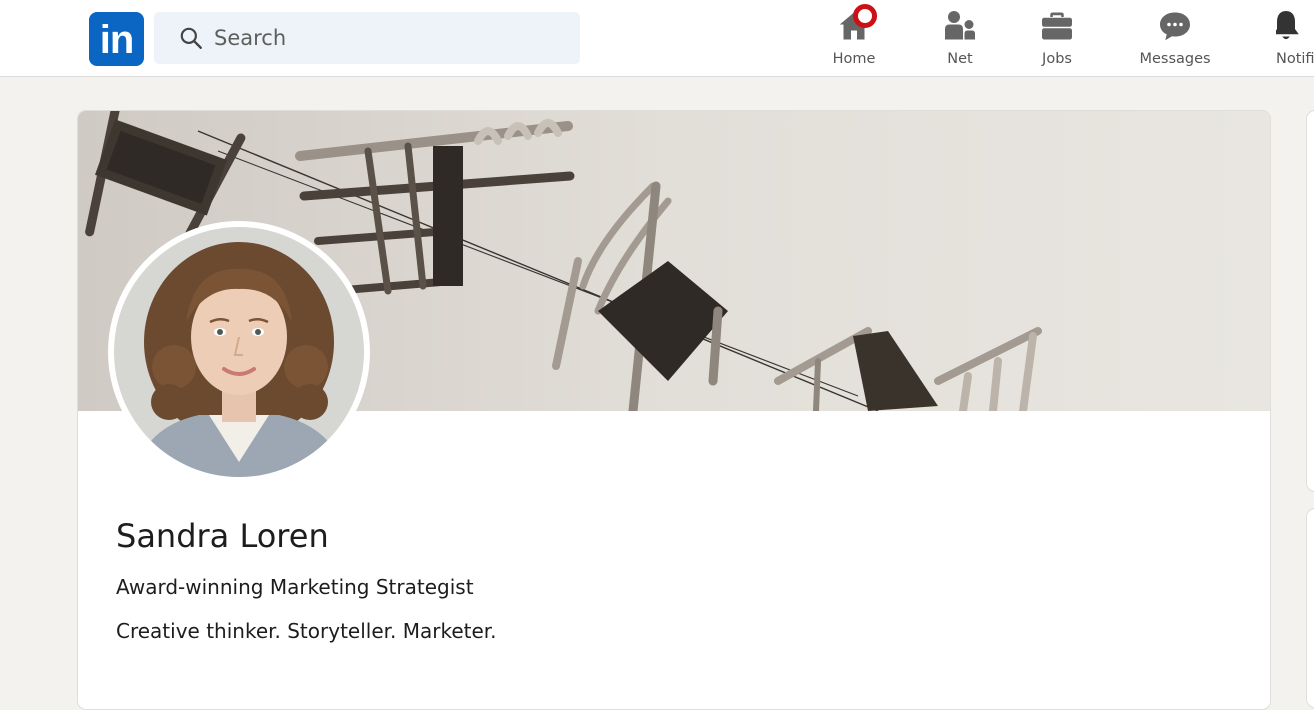 The image size is (1314, 710). What do you see at coordinates (854, 59) in the screenshot?
I see `nav-item-label: Home` at bounding box center [854, 59].